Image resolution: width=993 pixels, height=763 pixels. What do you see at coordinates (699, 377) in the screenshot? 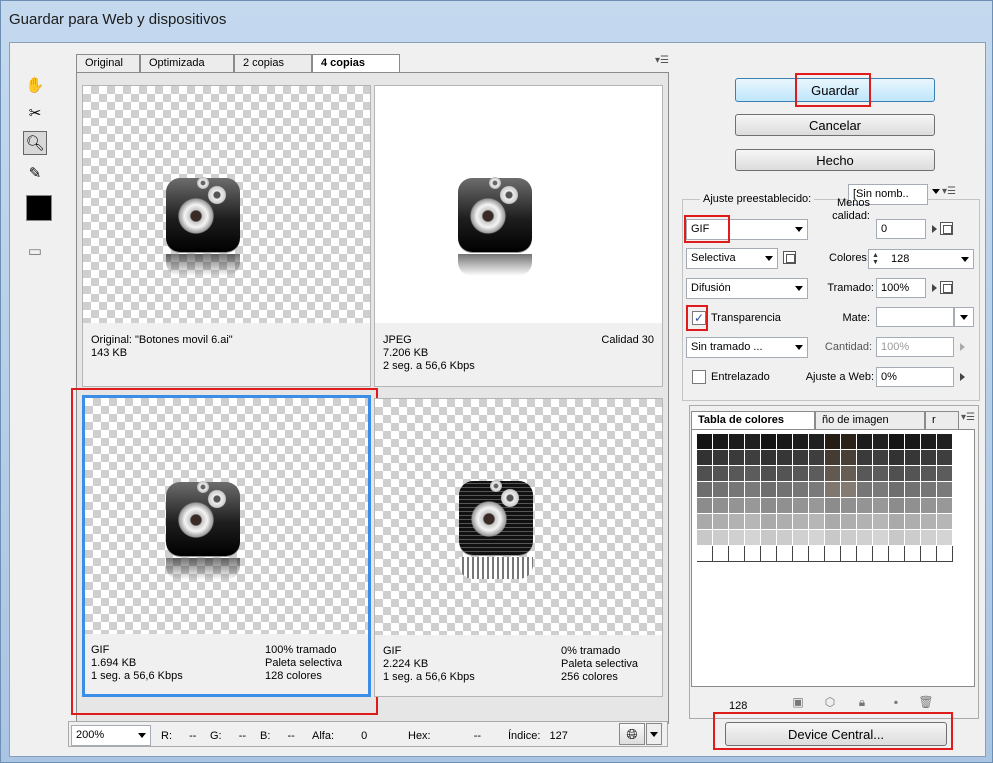
I see `interlaced-checkbox` at bounding box center [699, 377].